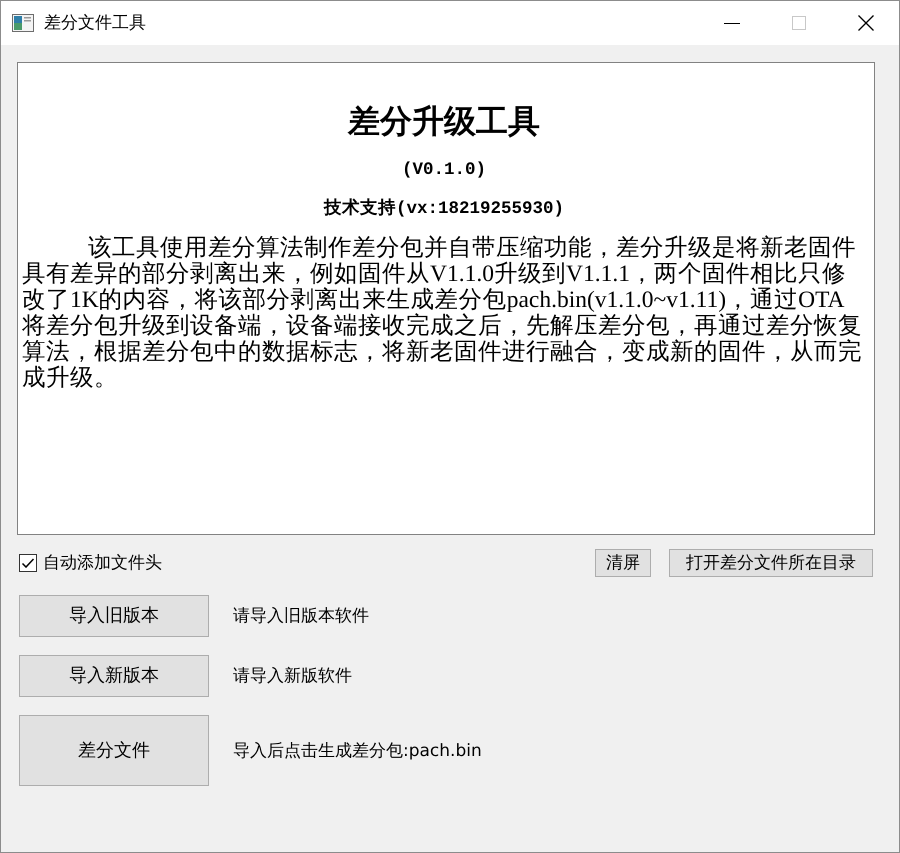 This screenshot has height=853, width=900. What do you see at coordinates (301, 616) in the screenshot?
I see `status-label: 请导入旧版本软件` at bounding box center [301, 616].